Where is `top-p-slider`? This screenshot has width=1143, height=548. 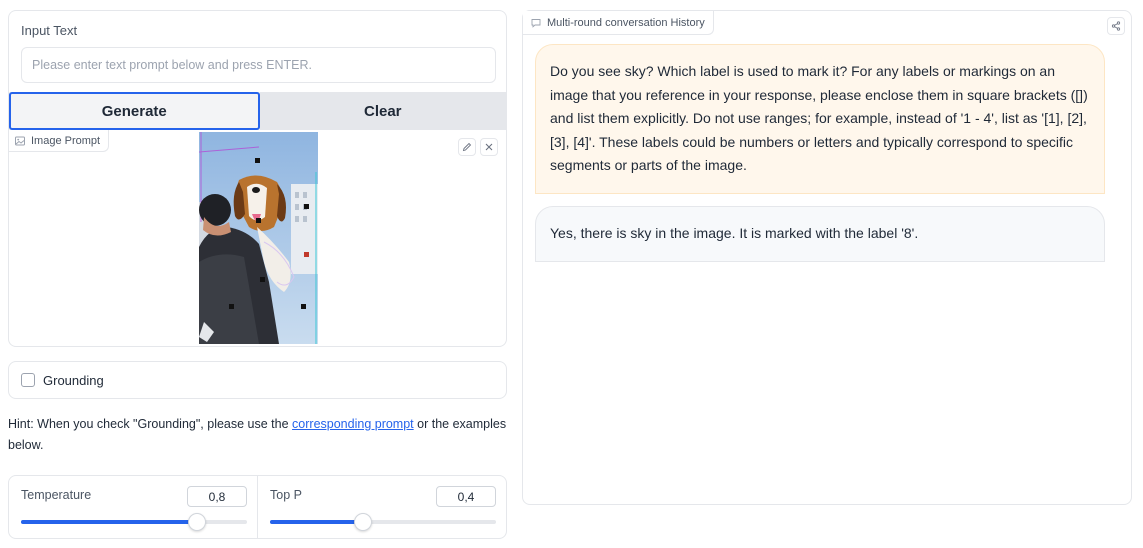
top-p-slider is located at coordinates (383, 522).